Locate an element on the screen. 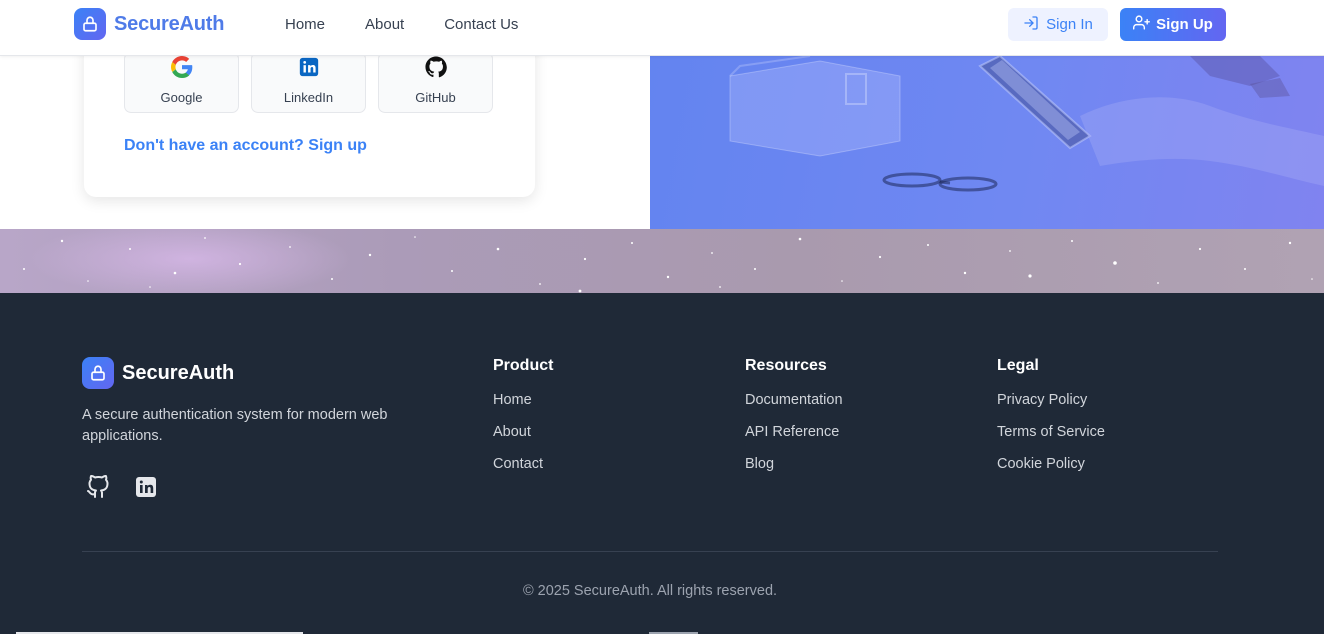  google-icon is located at coordinates (181, 69).